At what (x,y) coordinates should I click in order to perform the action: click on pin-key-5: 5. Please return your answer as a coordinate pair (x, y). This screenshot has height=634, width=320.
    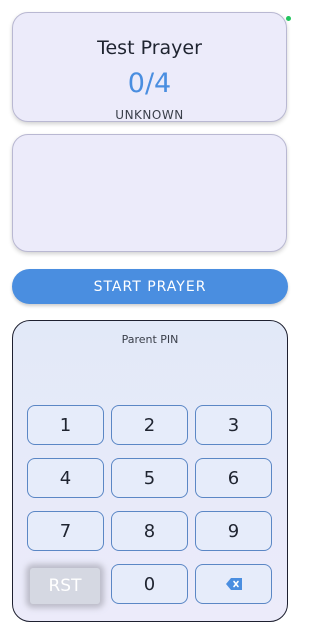
    Looking at the image, I should click on (149, 478).